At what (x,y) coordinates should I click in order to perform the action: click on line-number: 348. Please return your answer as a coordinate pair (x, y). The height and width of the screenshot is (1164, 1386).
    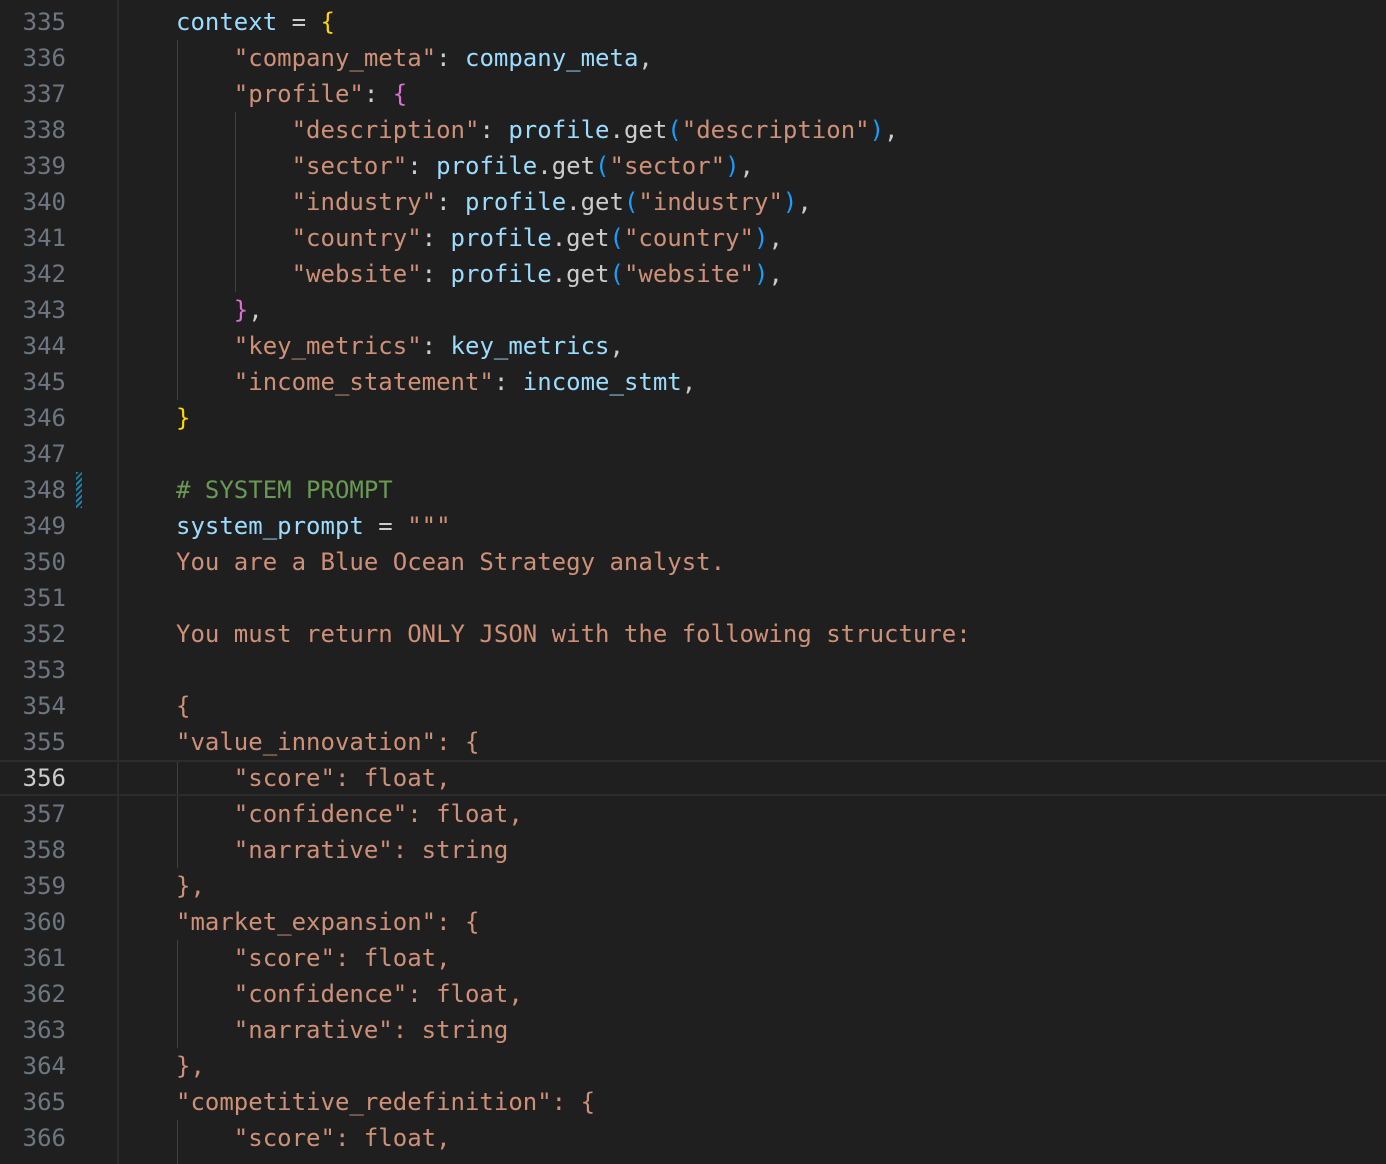
    Looking at the image, I should click on (44, 490).